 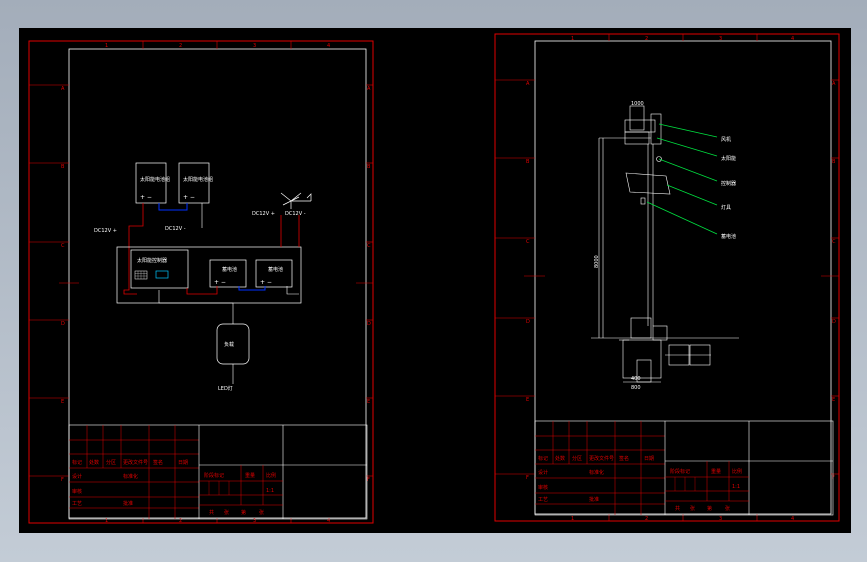 I want to click on s2-col-1-bottom: 1, so click(x=572, y=519).